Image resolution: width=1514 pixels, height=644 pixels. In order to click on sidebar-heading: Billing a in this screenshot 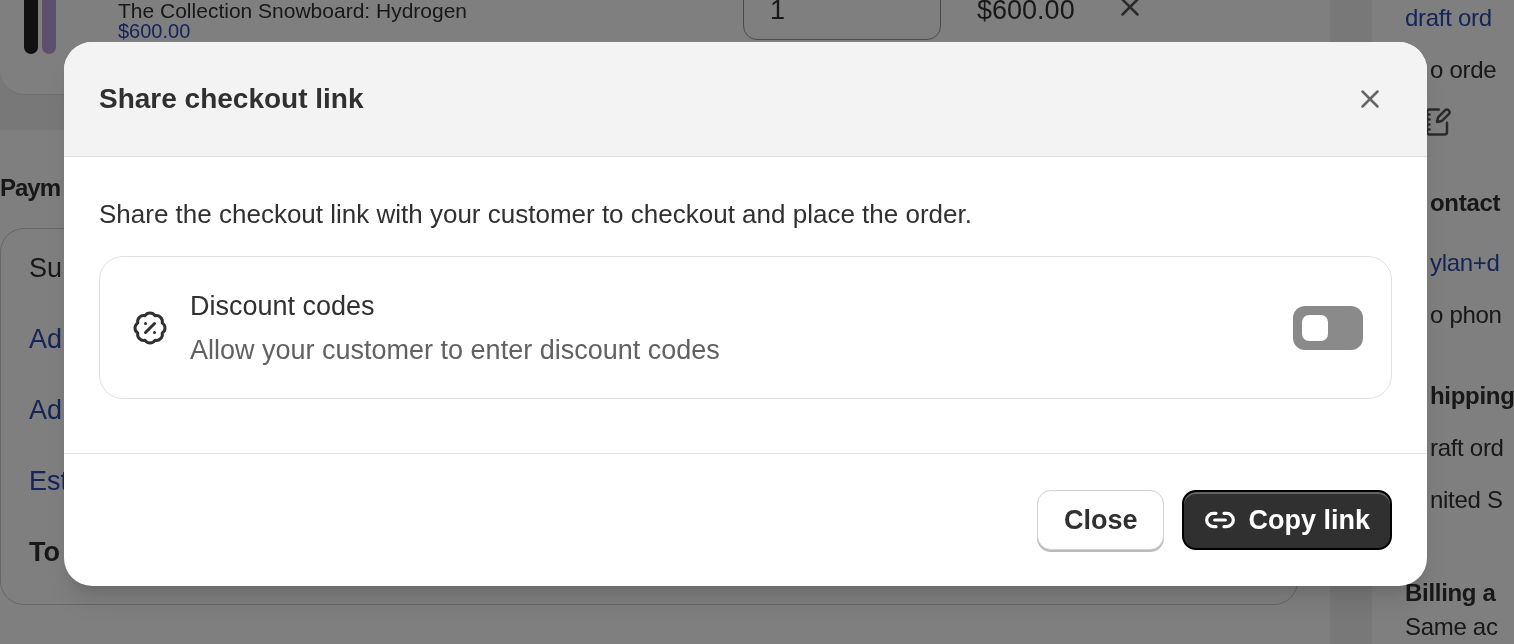, I will do `click(1450, 592)`.